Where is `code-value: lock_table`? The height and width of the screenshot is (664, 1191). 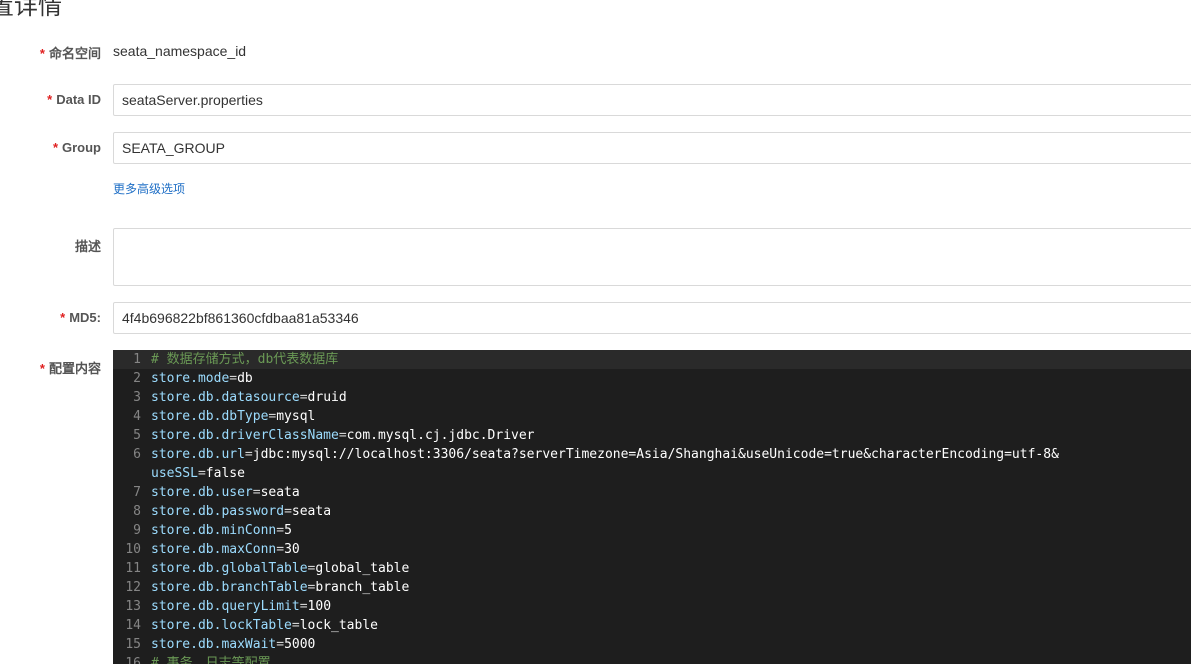 code-value: lock_table is located at coordinates (338, 625).